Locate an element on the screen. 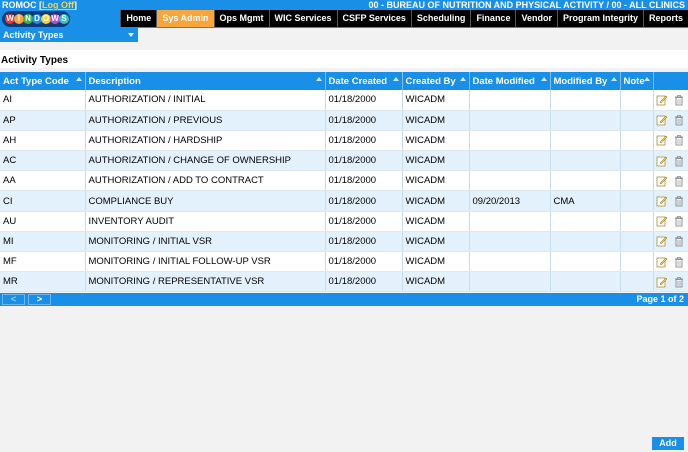 The width and height of the screenshot is (688, 452). nav-reports: Reports is located at coordinates (665, 18).